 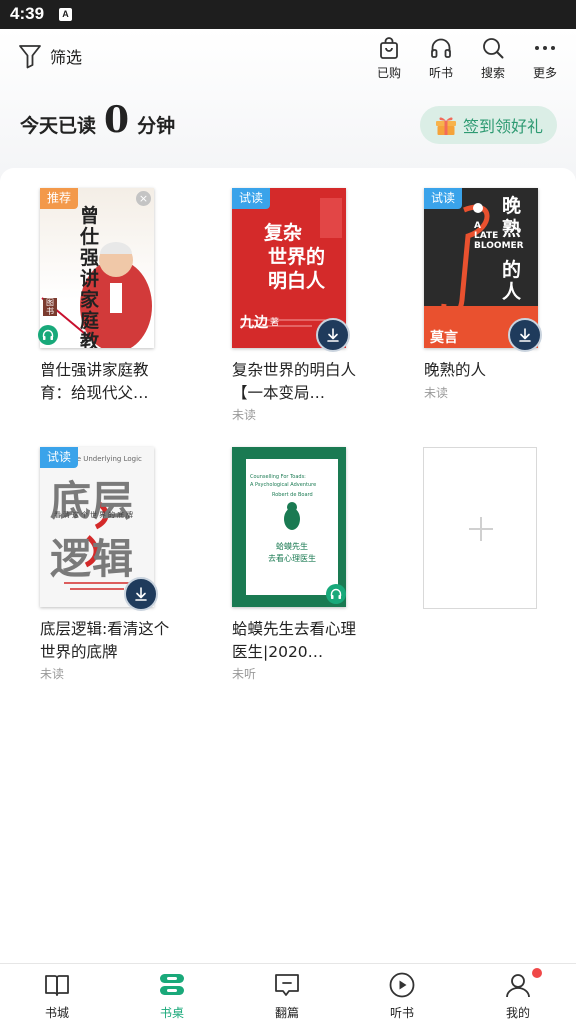 I want to click on tab-desk: 书桌, so click(x=172, y=996).